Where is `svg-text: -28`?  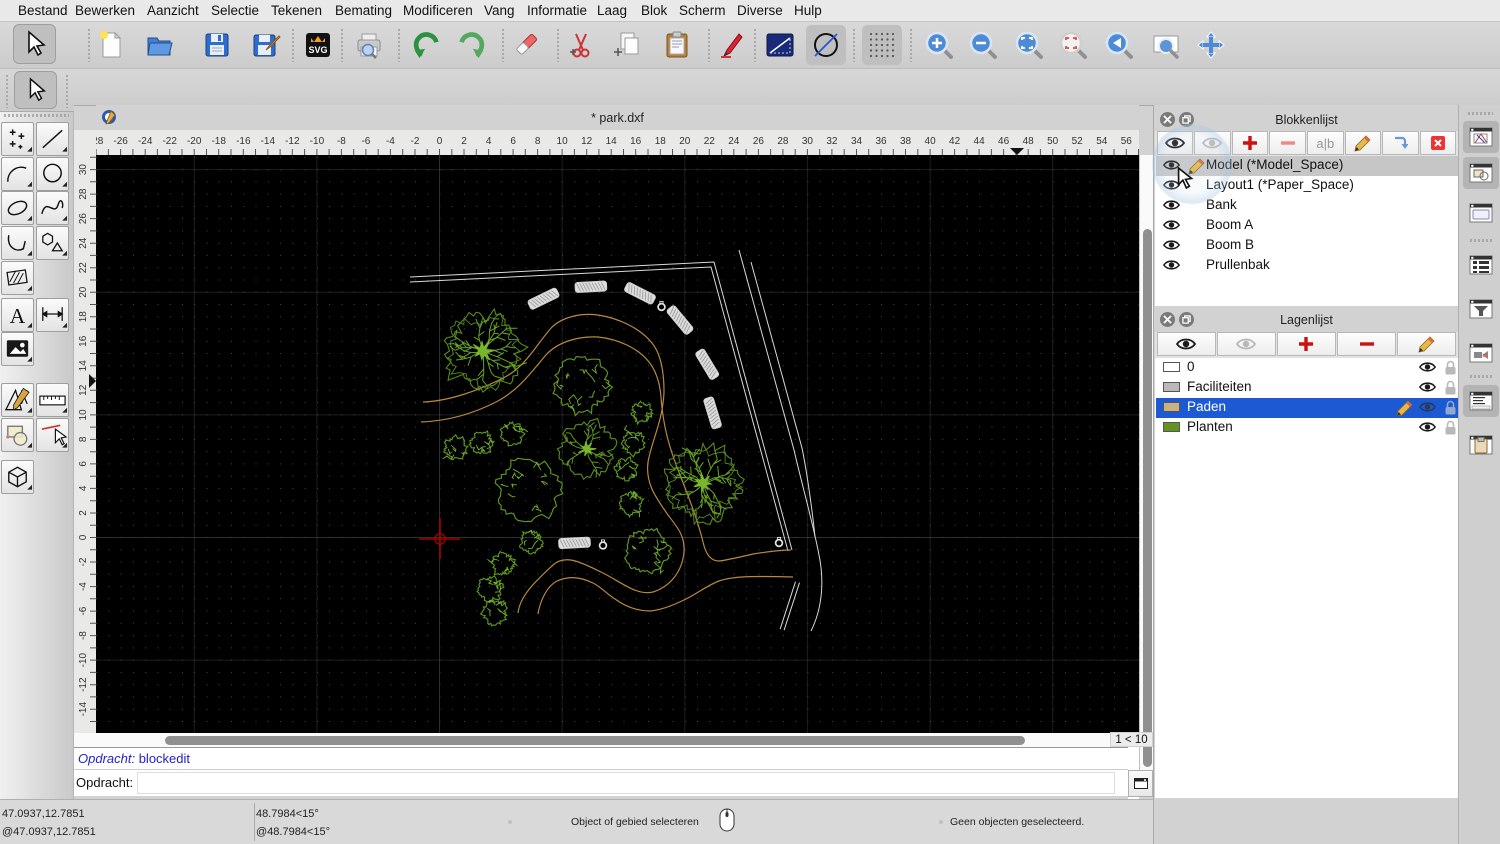 svg-text: -28 is located at coordinates (100, 141).